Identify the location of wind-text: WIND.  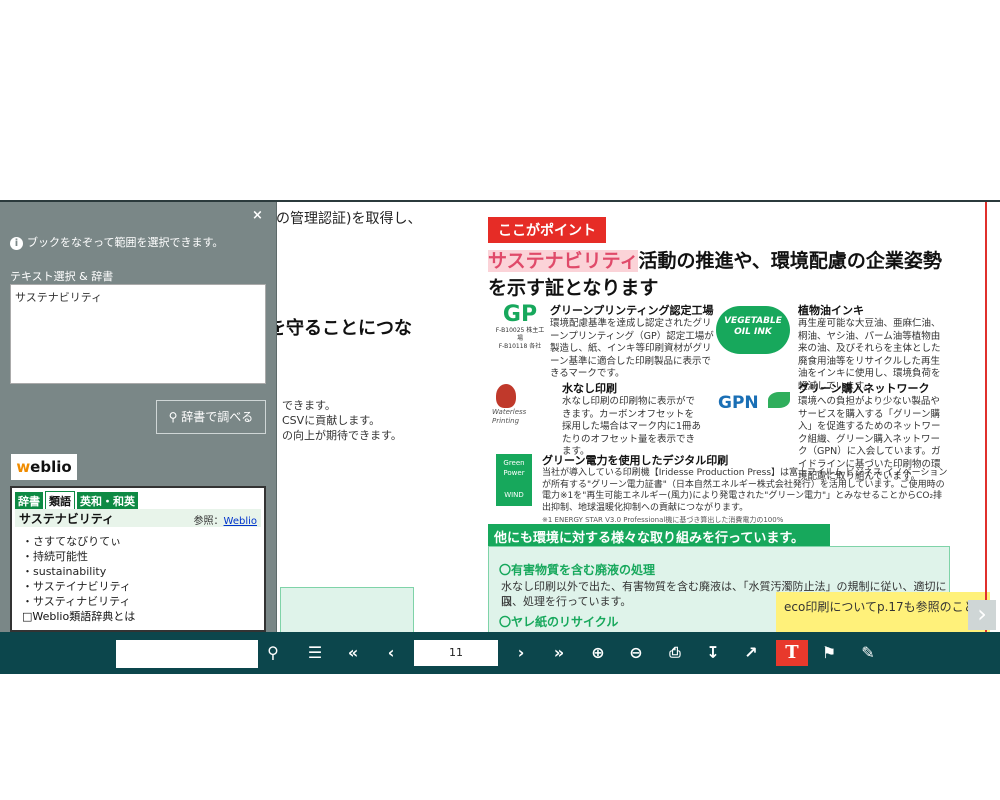
(514, 495).